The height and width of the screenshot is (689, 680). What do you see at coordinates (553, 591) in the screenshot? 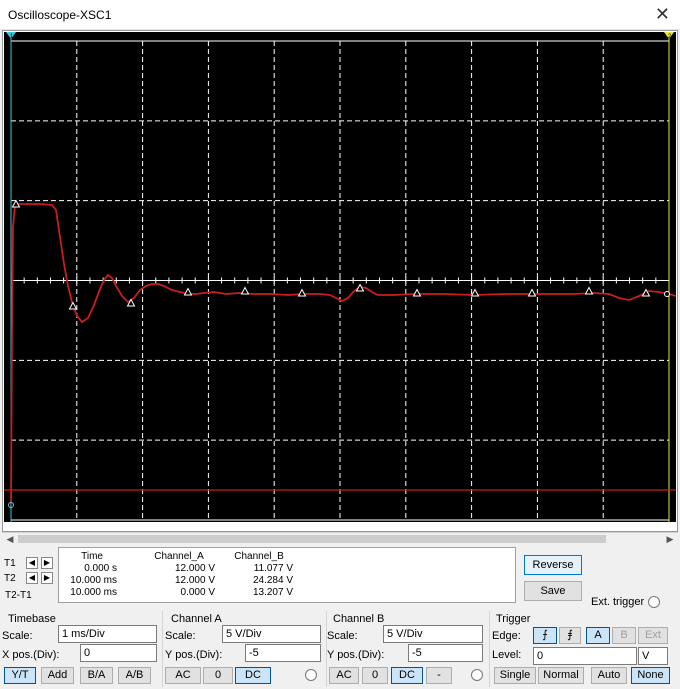
I see `save-button: Save` at bounding box center [553, 591].